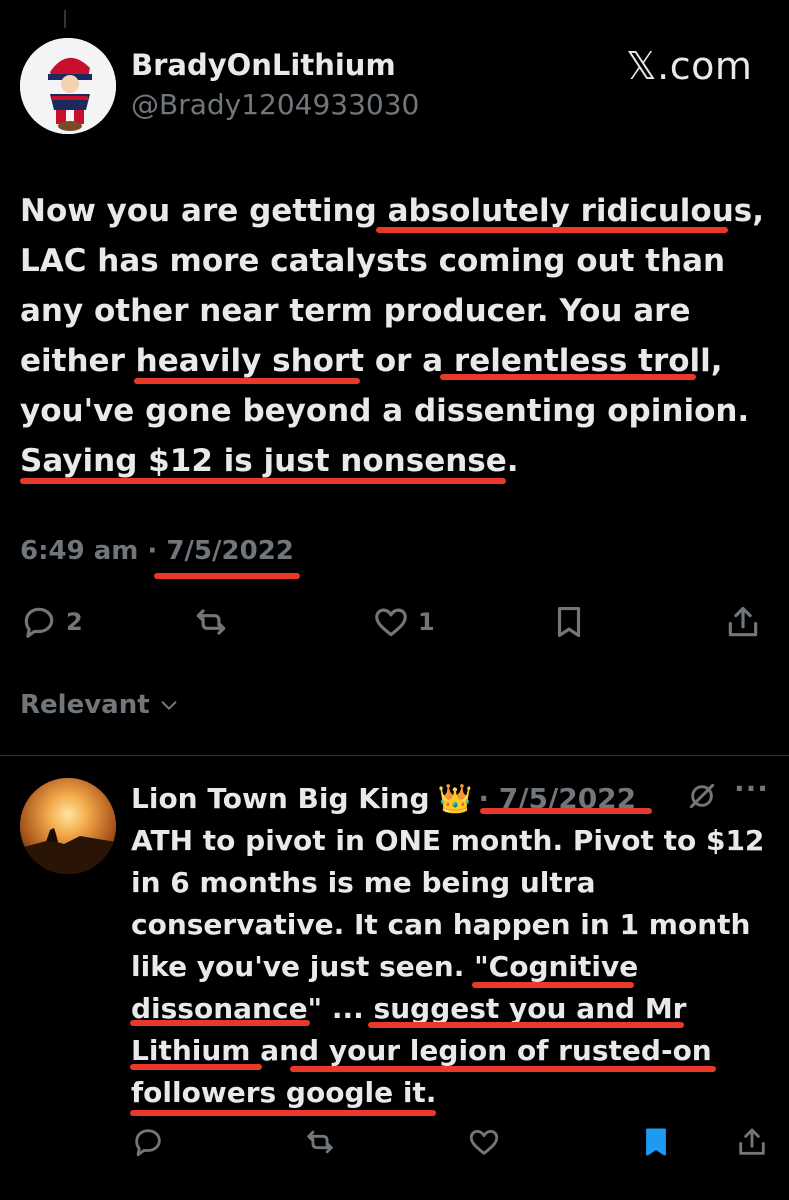 Image resolution: width=789 pixels, height=1200 pixels. Describe the element at coordinates (455, 798) in the screenshot. I see `crown-emoji: 👑` at that location.